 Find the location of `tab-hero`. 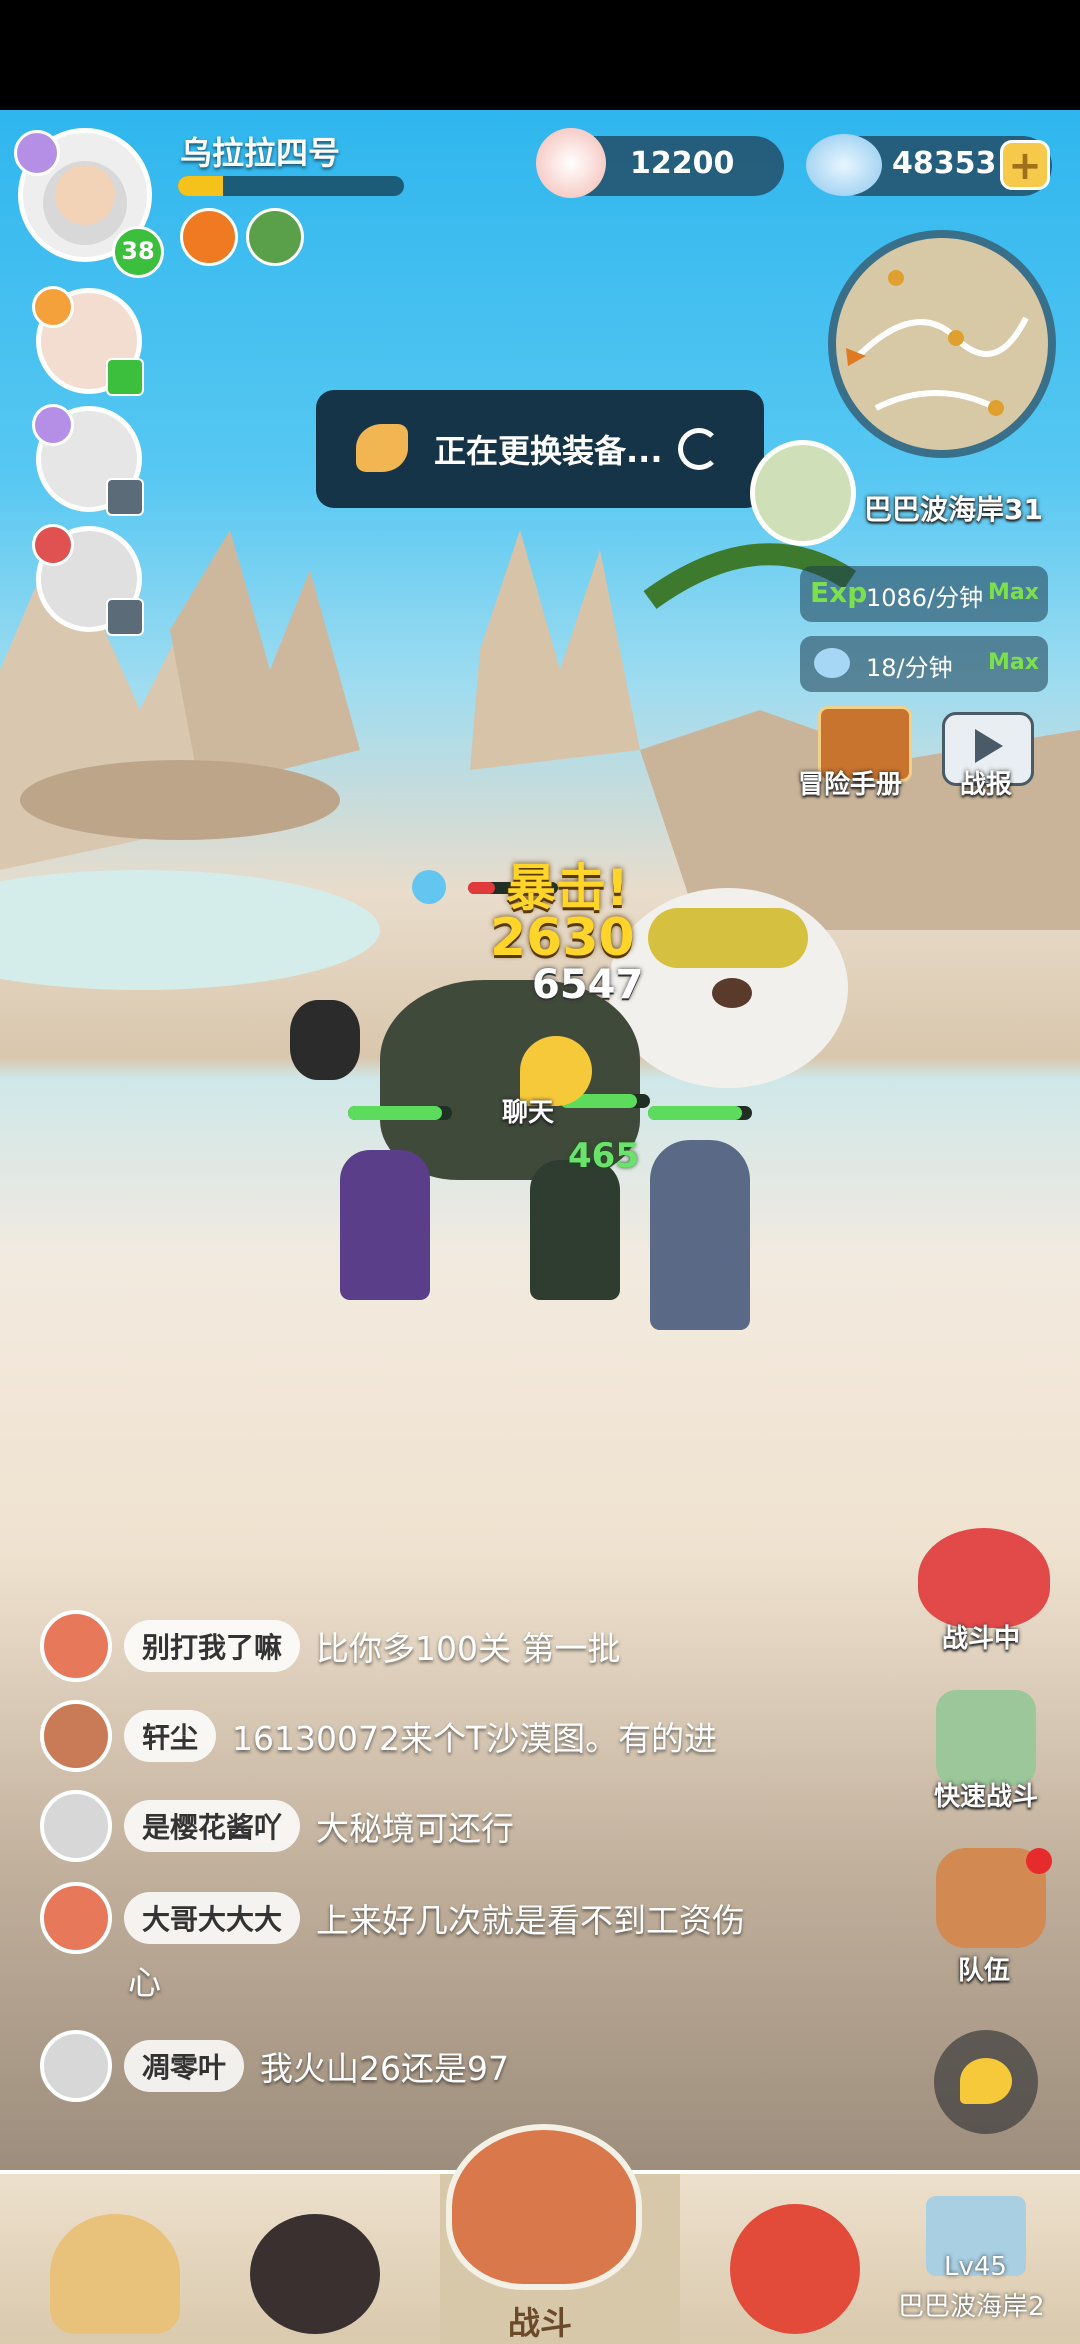

tab-hero is located at coordinates (320, 2259).